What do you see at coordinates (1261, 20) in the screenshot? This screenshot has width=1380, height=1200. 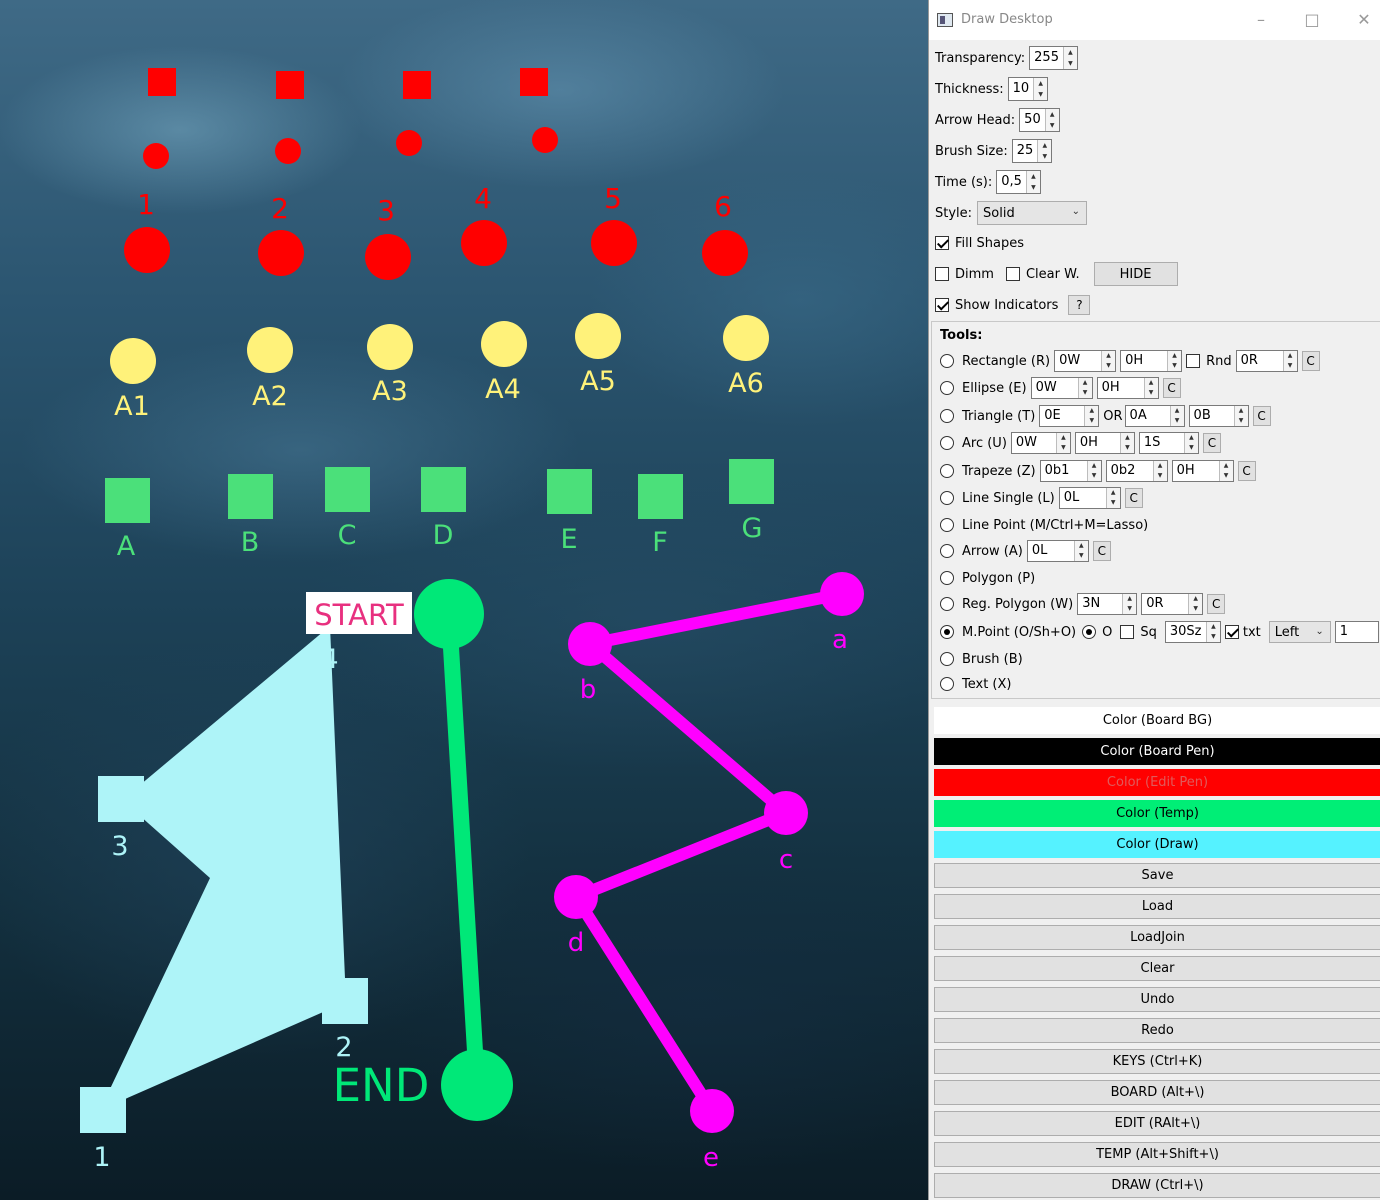 I see `minimize-button: –` at bounding box center [1261, 20].